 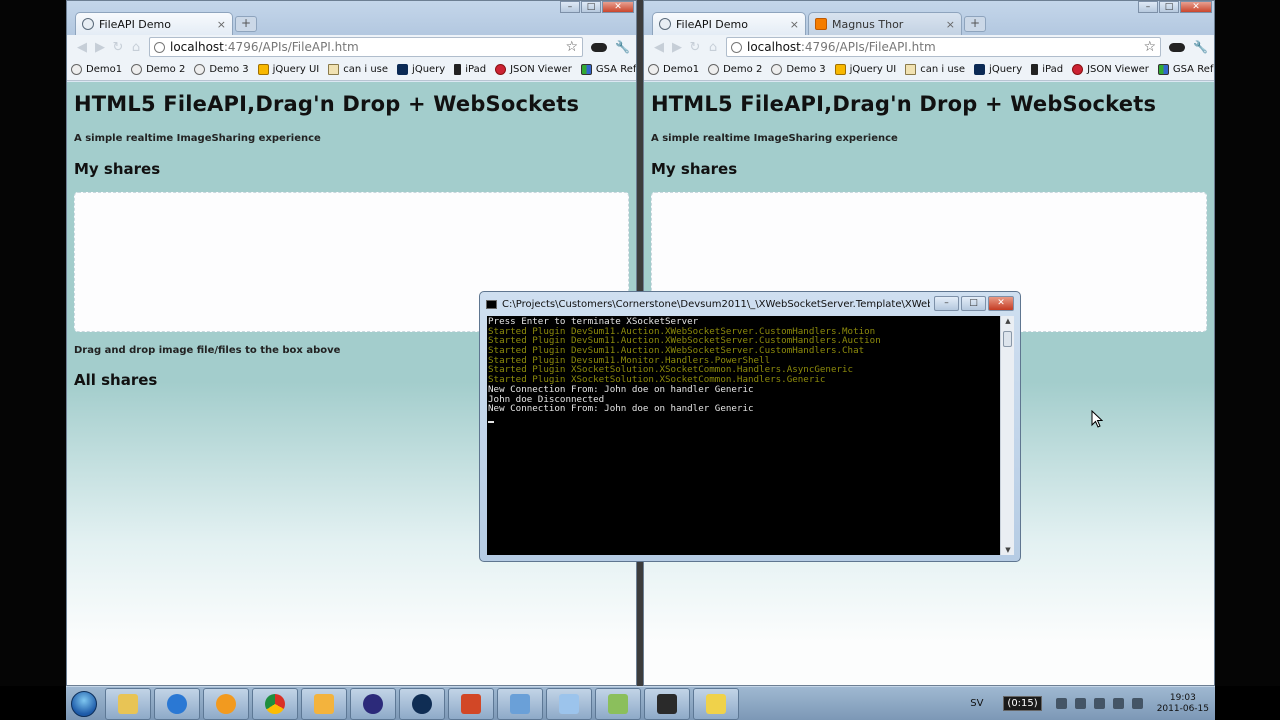 What do you see at coordinates (774, 47) in the screenshot?
I see `url-host: localhost` at bounding box center [774, 47].